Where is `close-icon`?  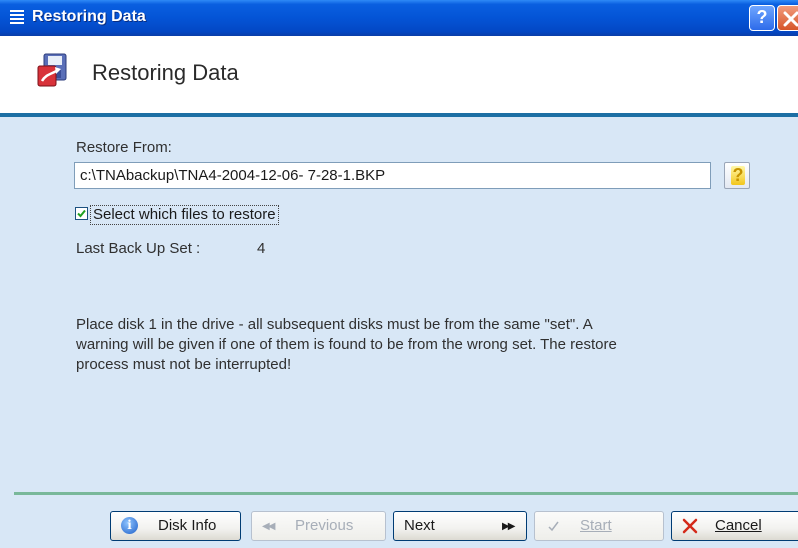 close-icon is located at coordinates (790, 19).